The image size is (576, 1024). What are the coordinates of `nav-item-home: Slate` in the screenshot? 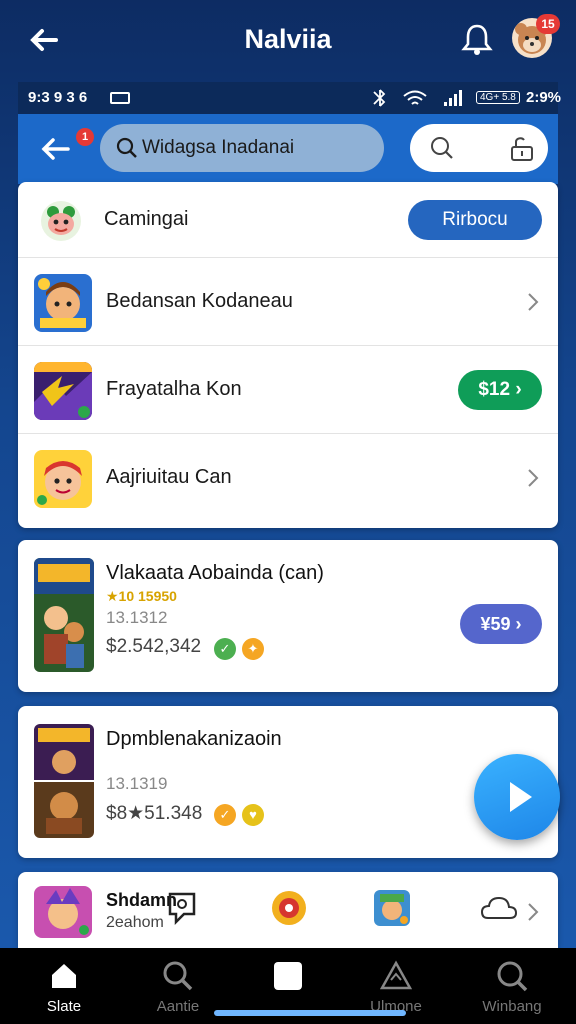 It's located at (64, 988).